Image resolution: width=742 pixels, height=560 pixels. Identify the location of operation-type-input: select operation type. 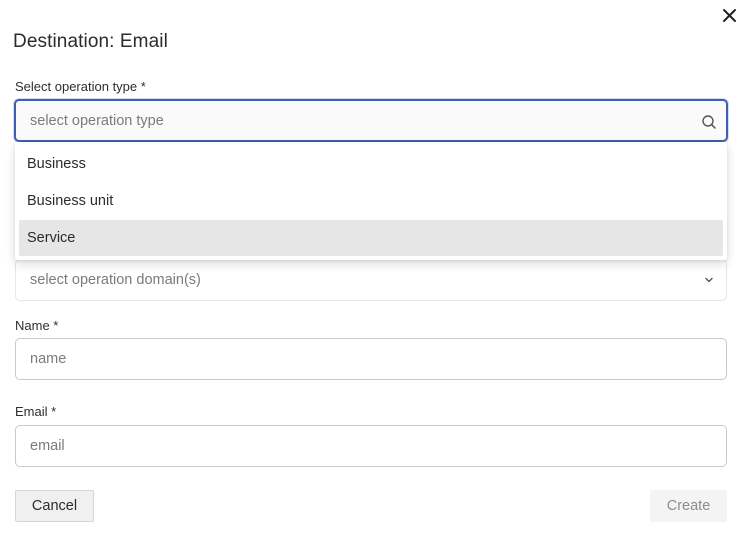
(371, 120).